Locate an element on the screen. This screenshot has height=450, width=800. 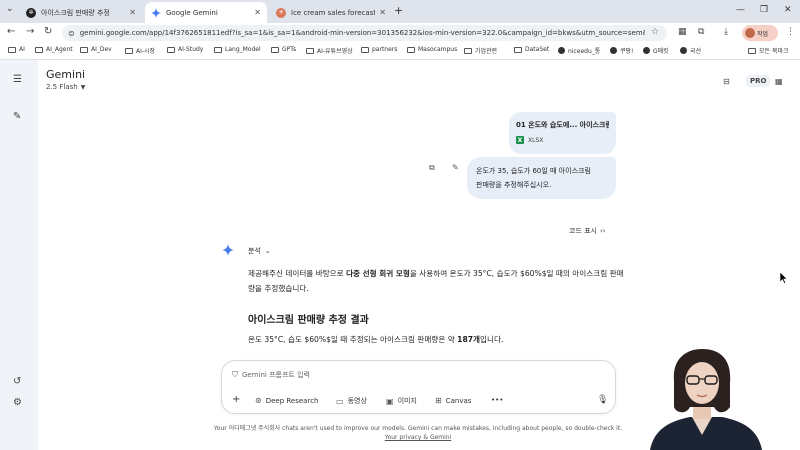
gemini-icon is located at coordinates (156, 12).